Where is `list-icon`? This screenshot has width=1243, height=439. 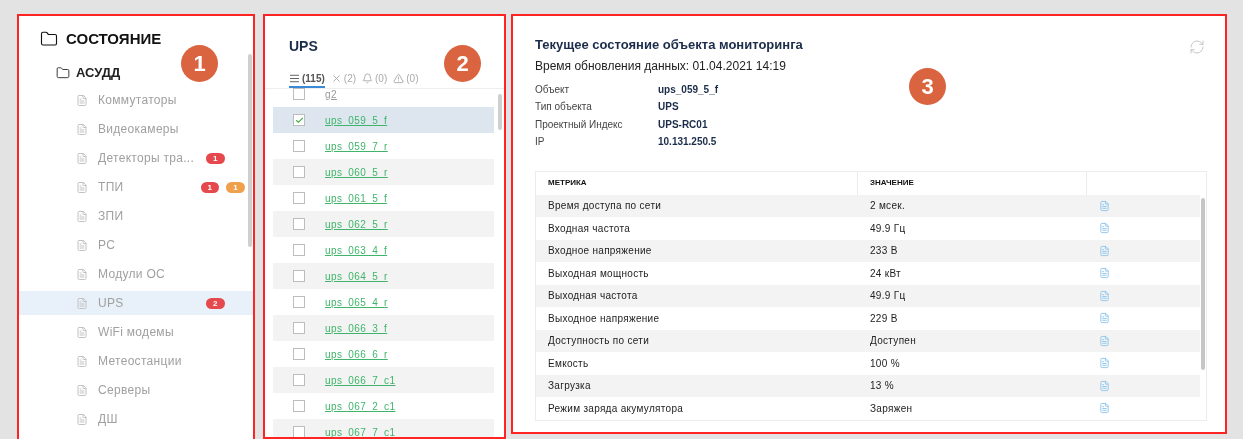 list-icon is located at coordinates (294, 78).